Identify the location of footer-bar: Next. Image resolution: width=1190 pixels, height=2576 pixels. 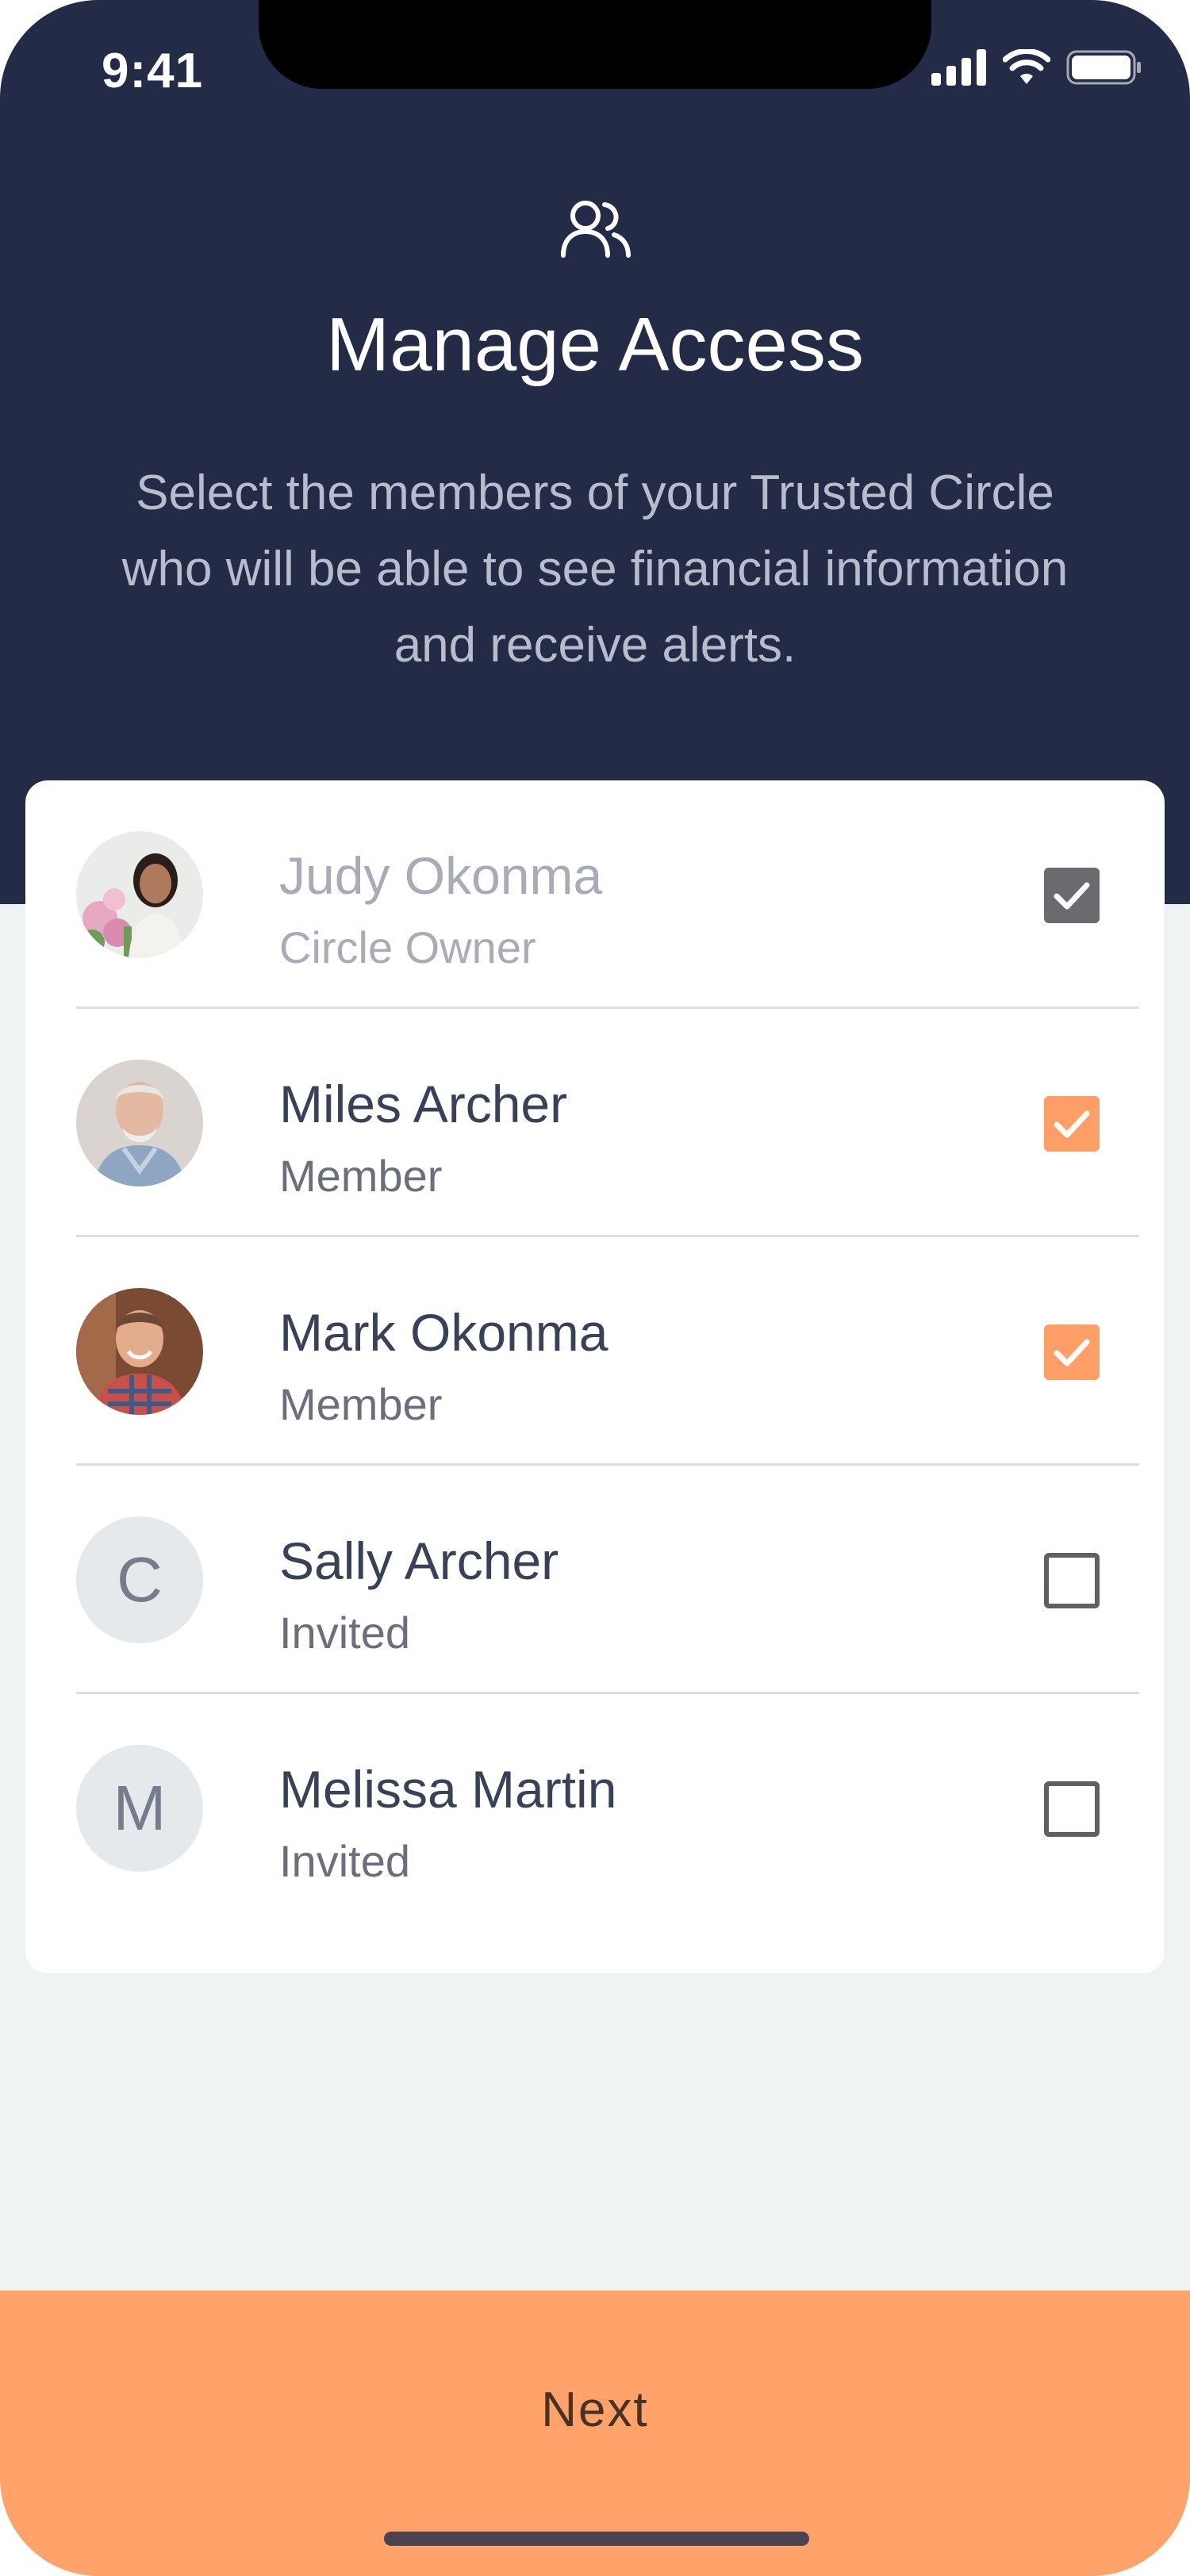
(595, 2433).